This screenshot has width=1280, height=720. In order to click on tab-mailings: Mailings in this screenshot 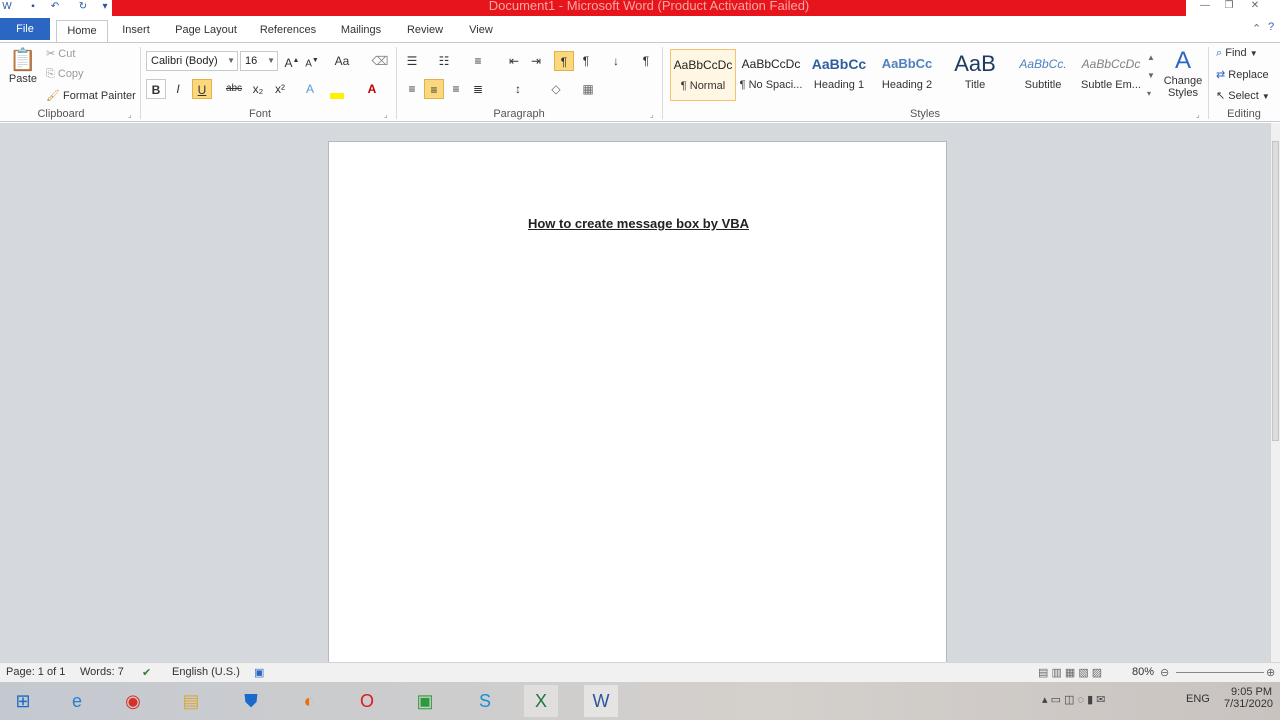, I will do `click(361, 31)`.